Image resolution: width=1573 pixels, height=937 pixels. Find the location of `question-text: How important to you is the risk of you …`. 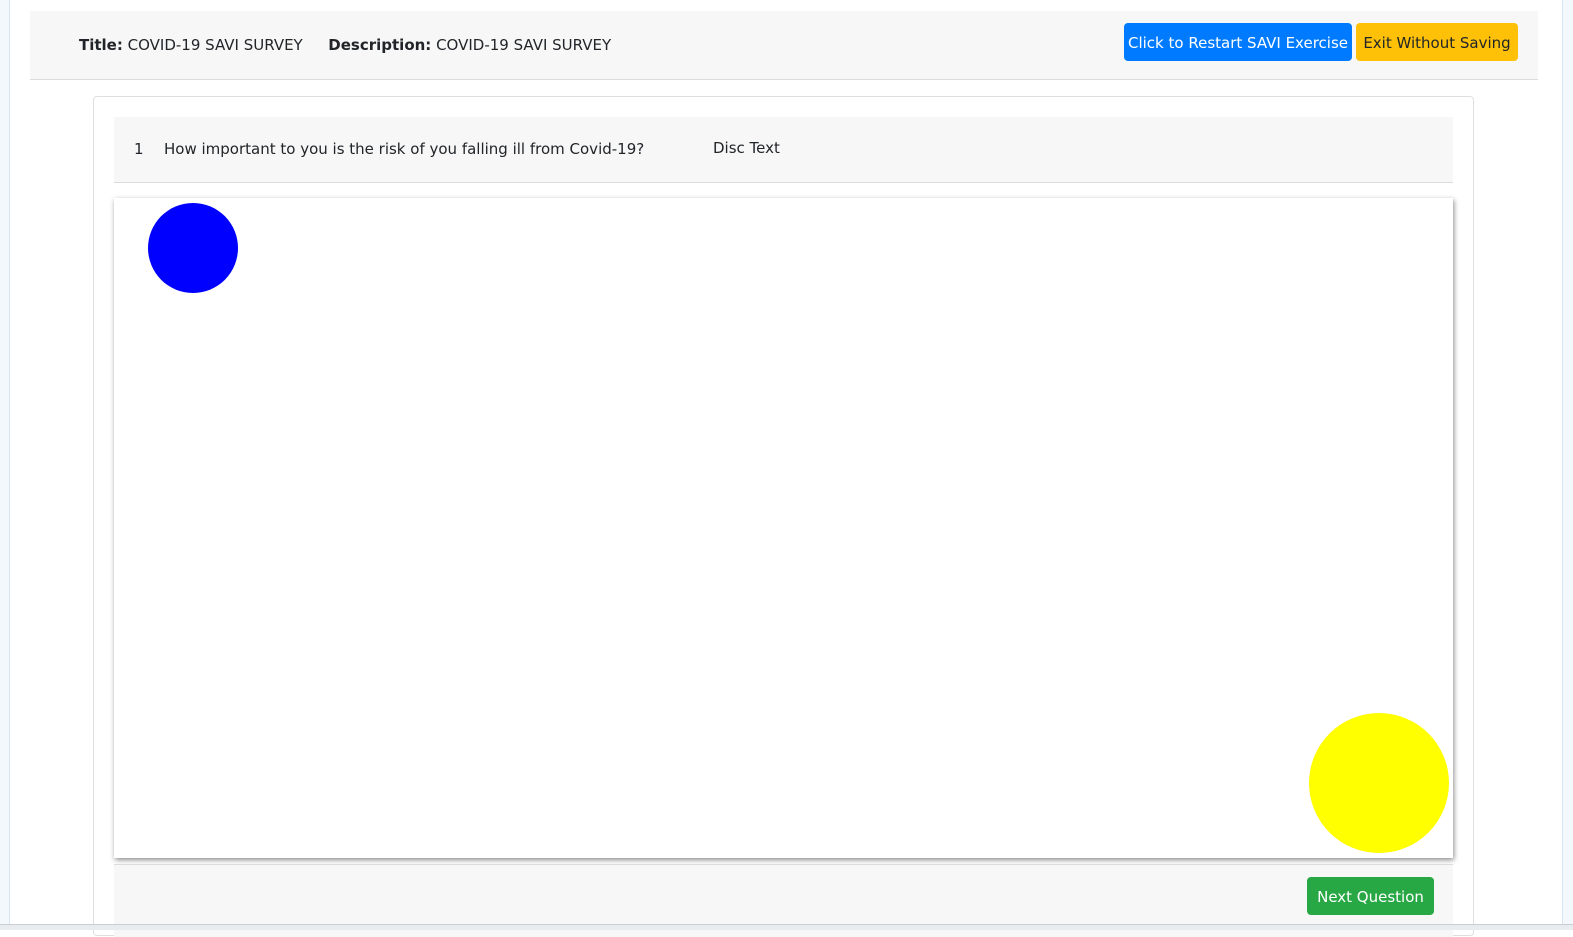

question-text: How important to you is the risk of you … is located at coordinates (404, 149).